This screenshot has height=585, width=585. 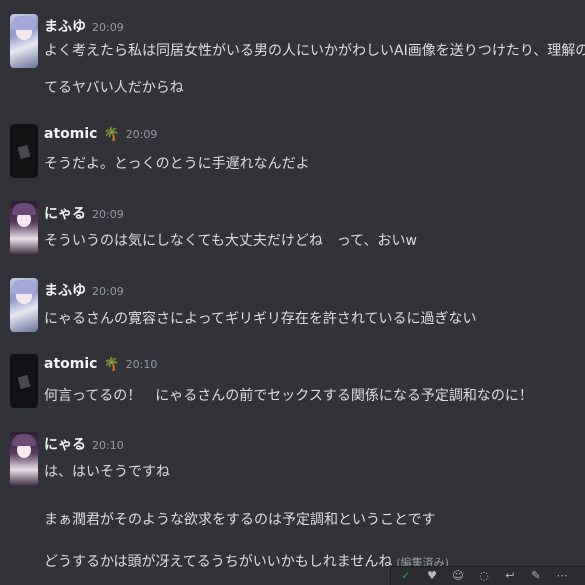 What do you see at coordinates (230, 241) in the screenshot?
I see `message-text: そういうのは気にしなくても大丈夫だけどね って、おいw` at bounding box center [230, 241].